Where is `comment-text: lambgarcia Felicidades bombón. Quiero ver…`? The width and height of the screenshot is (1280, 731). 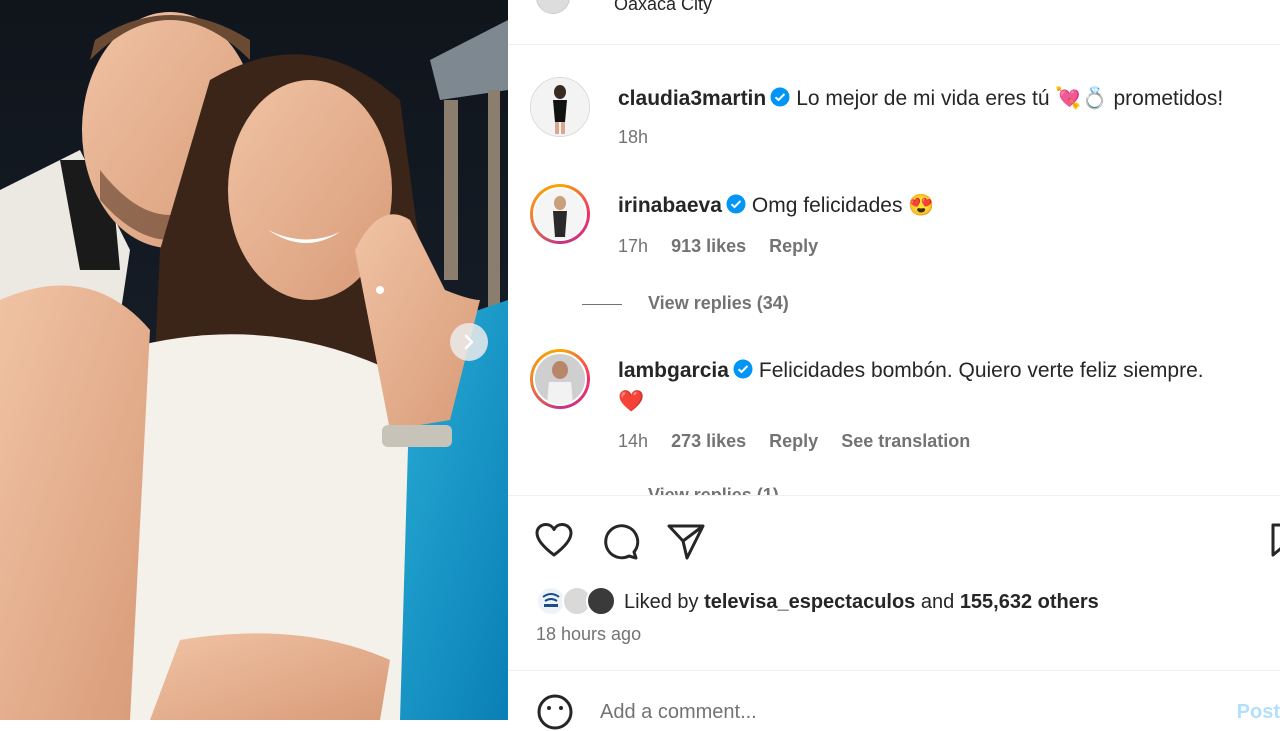
comment-text: lambgarcia Felicidades bombón. Quiero ver… is located at coordinates (911, 386).